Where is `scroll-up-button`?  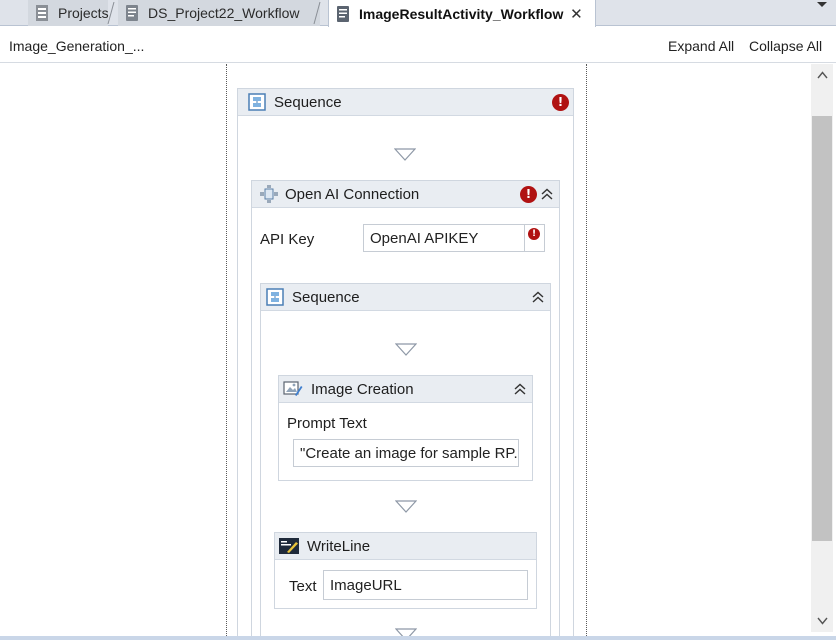 scroll-up-button is located at coordinates (822, 75).